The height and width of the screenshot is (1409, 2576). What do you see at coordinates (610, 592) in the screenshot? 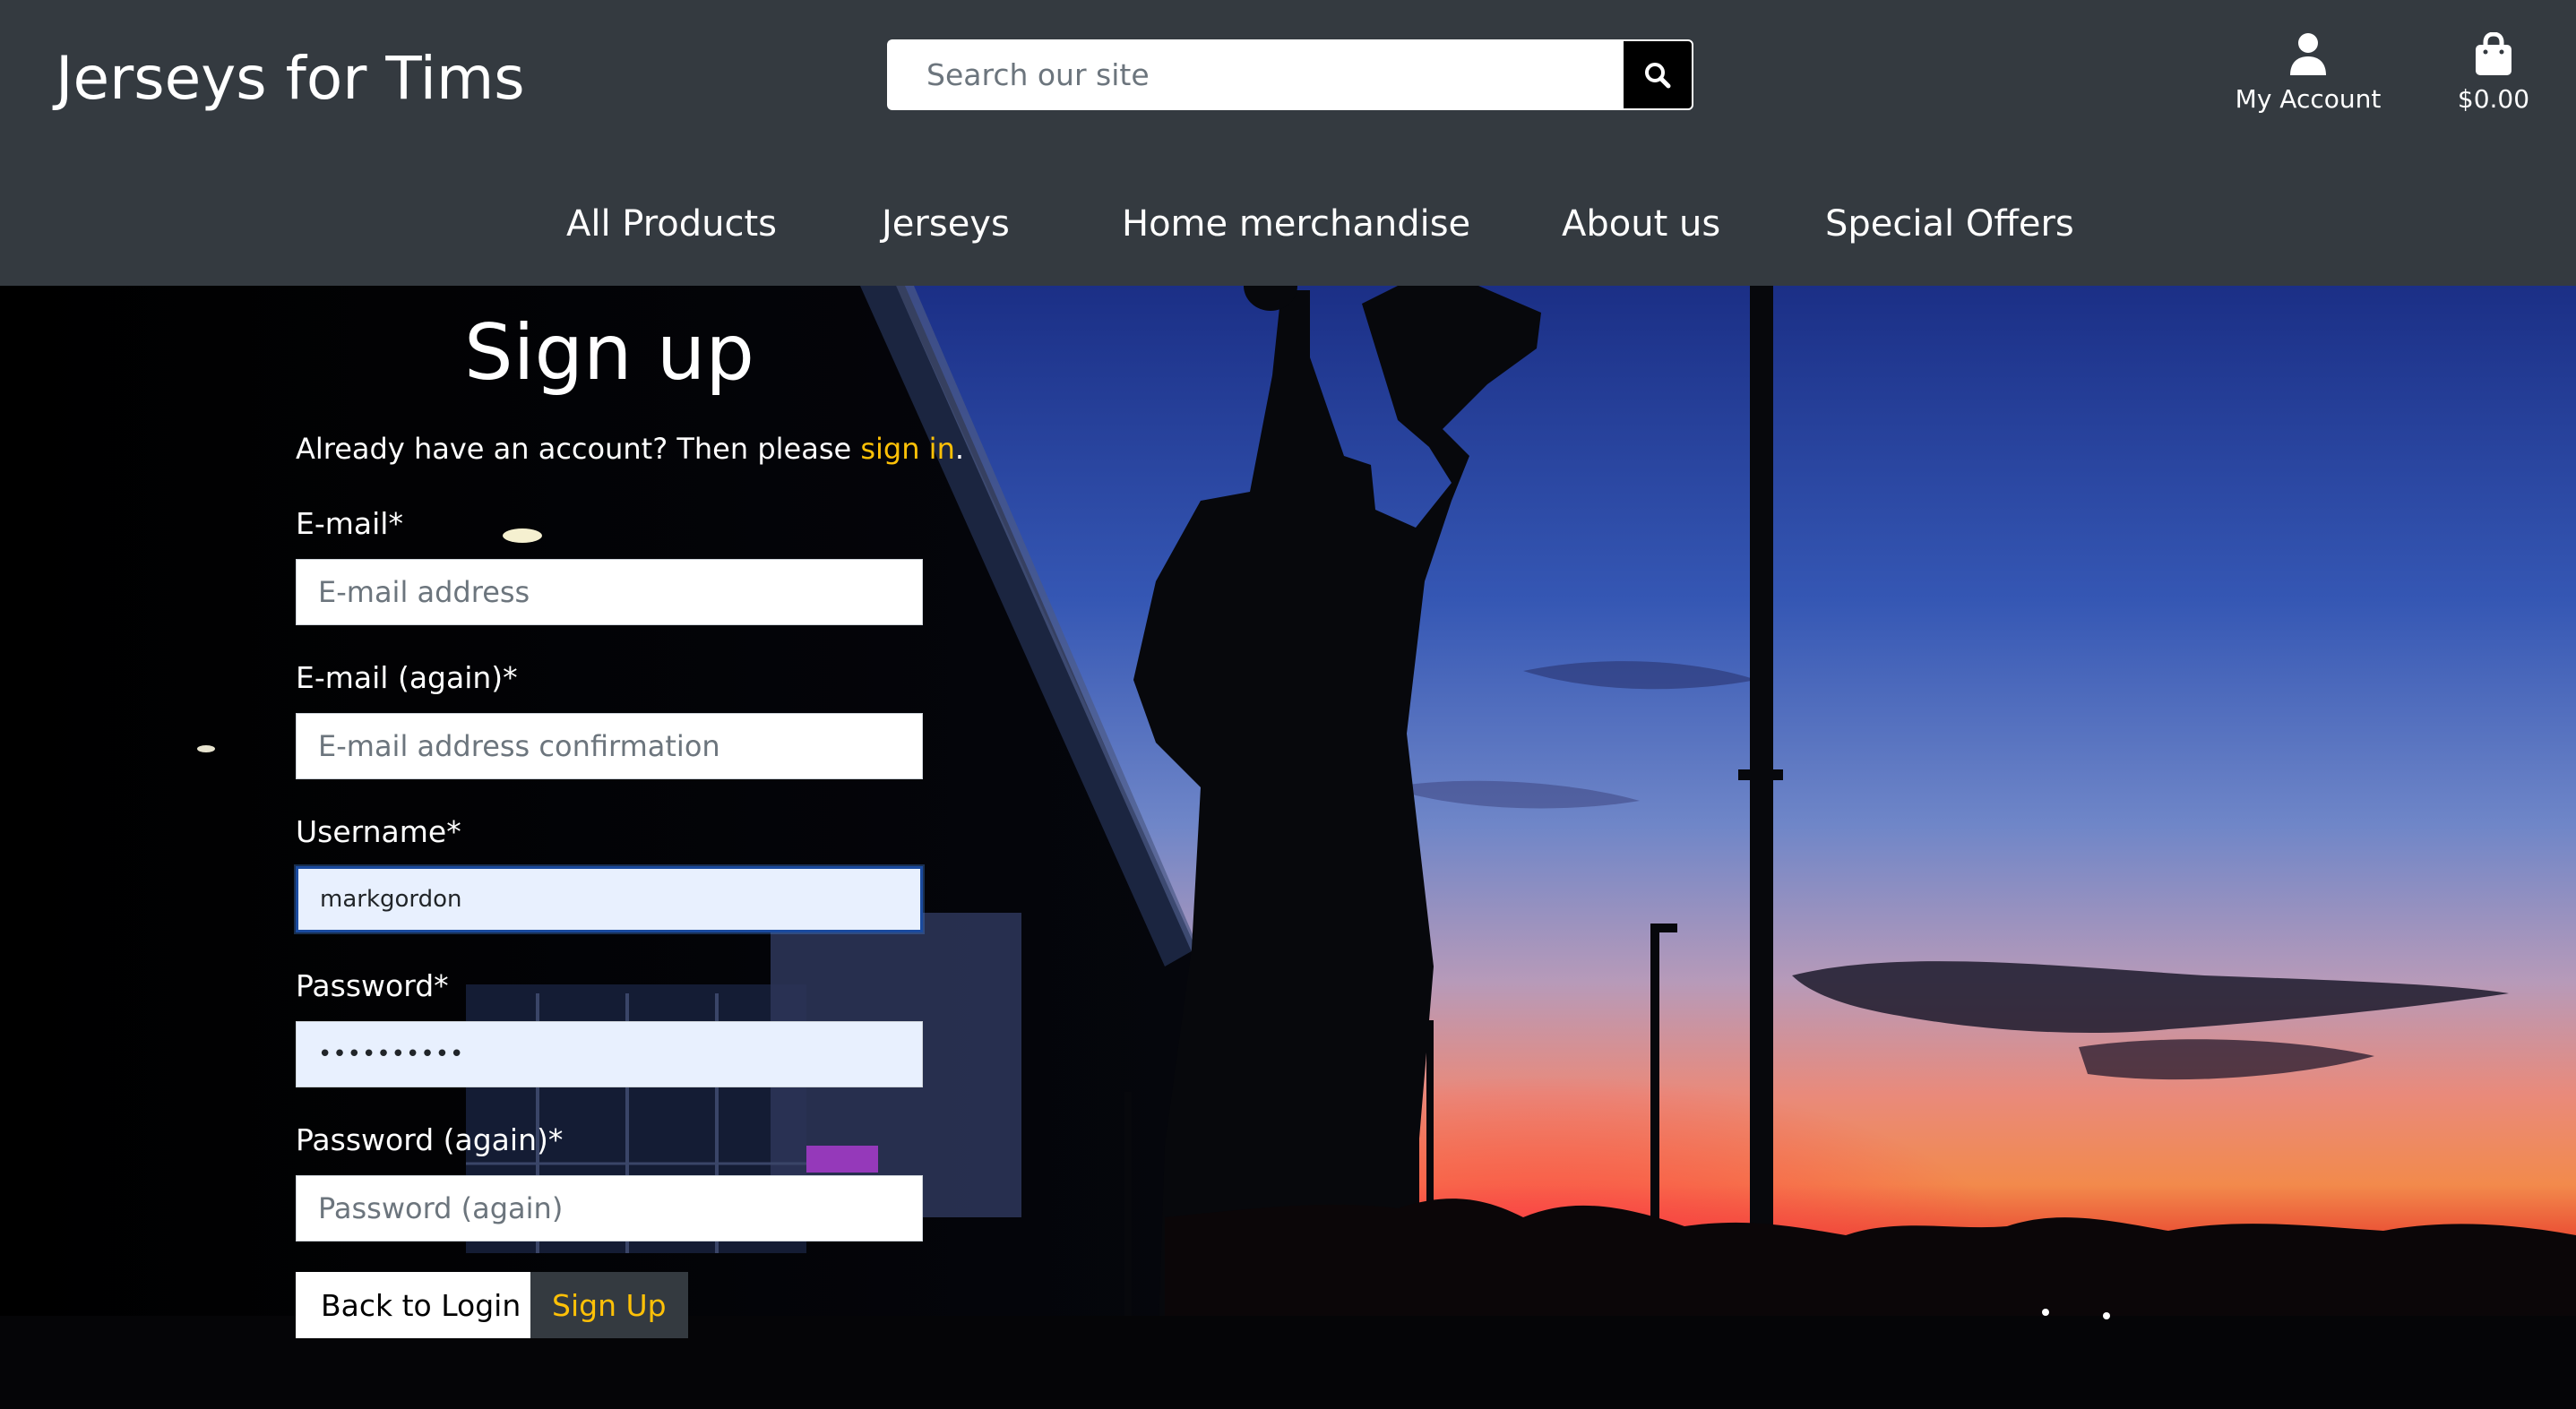
I see `email-field` at bounding box center [610, 592].